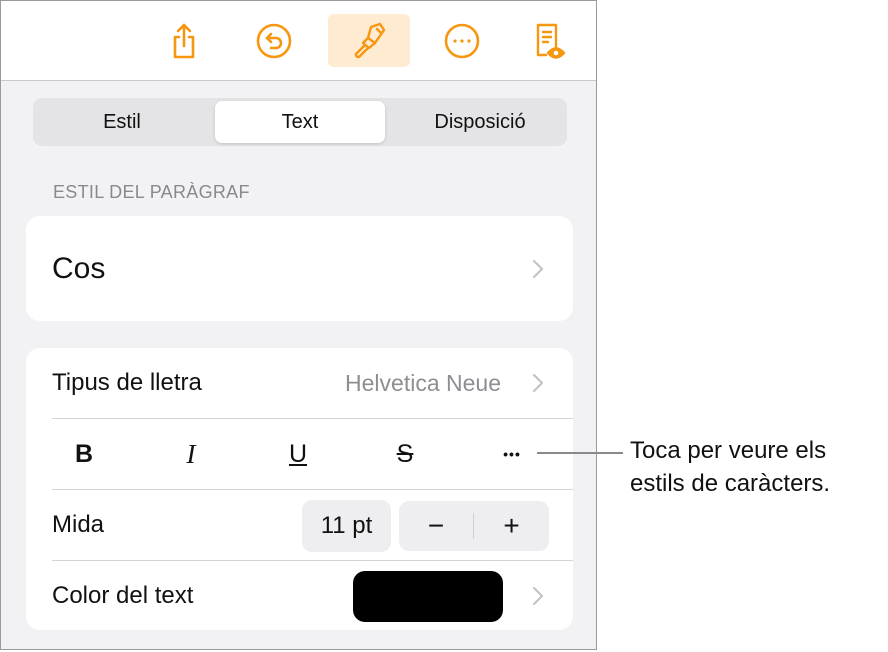 This screenshot has width=888, height=652. What do you see at coordinates (191, 454) in the screenshot?
I see `italic-button: I` at bounding box center [191, 454].